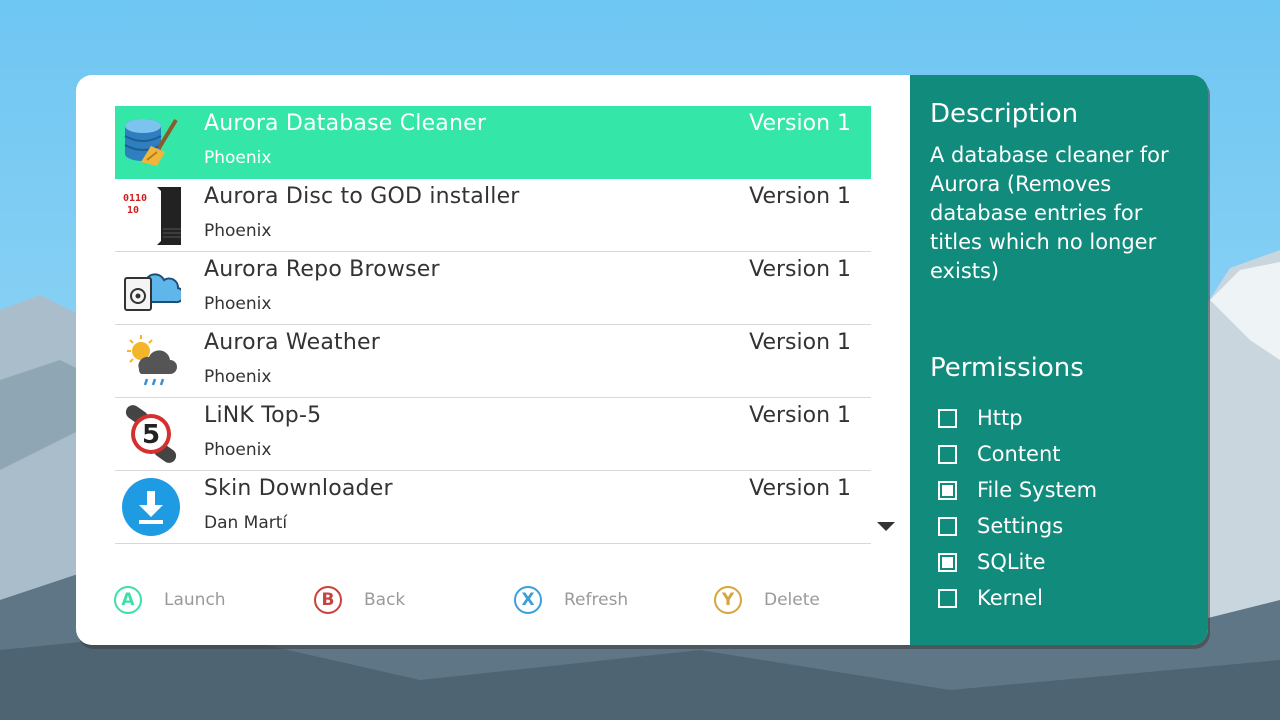  I want to click on hint-delete-button: Y Delete, so click(767, 600).